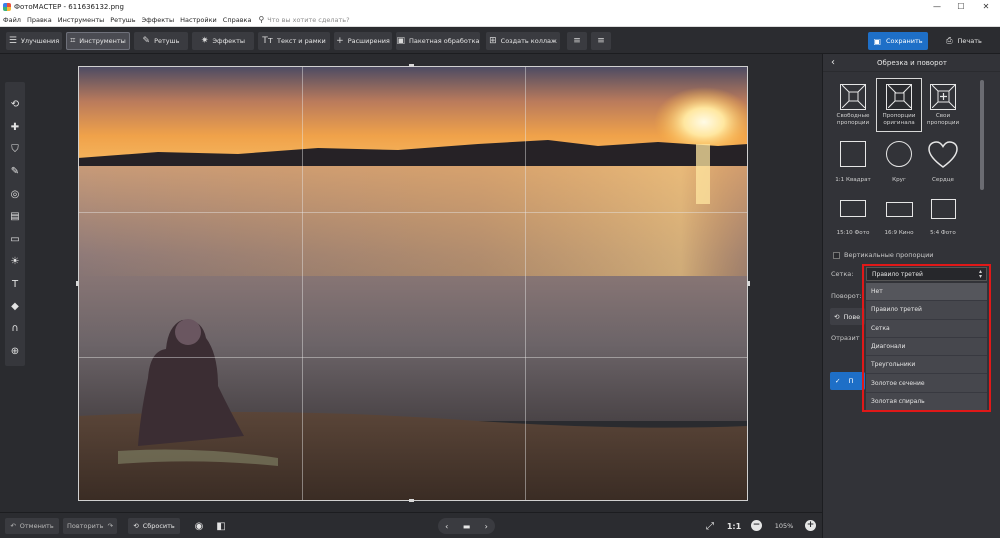  I want to click on fill-icon: ◆, so click(15, 306).